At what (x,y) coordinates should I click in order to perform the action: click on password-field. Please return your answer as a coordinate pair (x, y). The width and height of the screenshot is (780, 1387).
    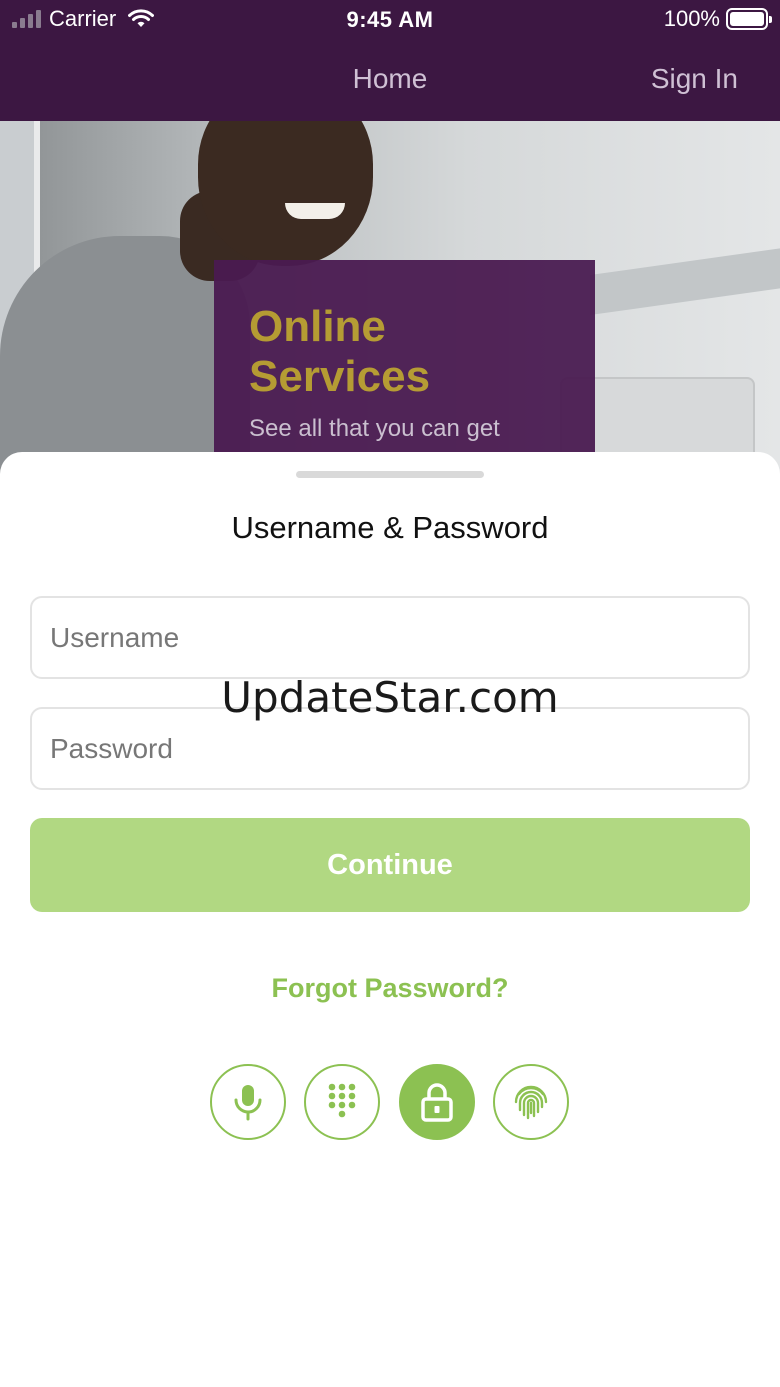
    Looking at the image, I should click on (390, 748).